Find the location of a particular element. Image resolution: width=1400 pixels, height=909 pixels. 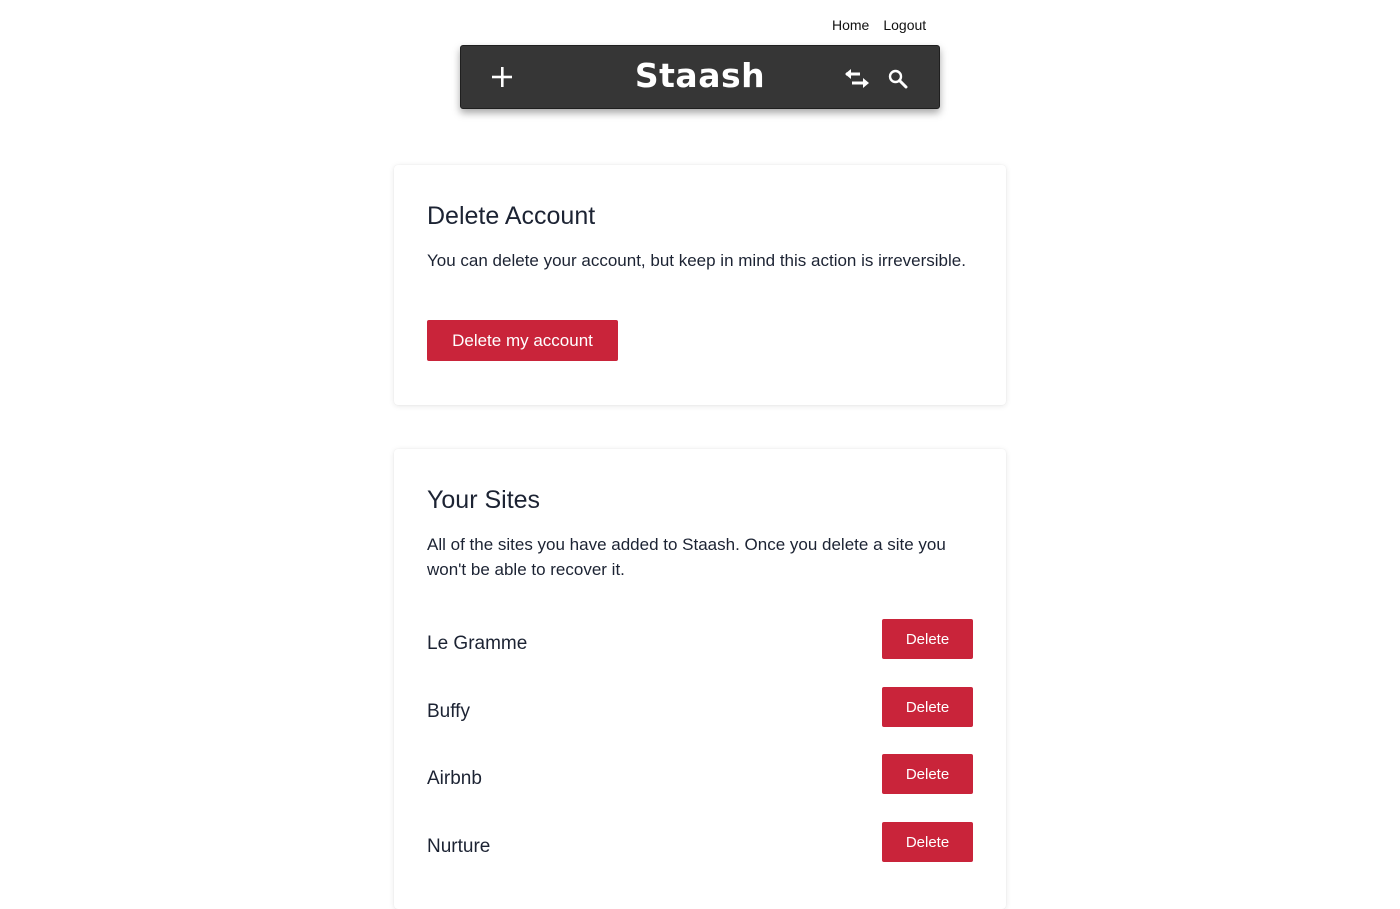

site-row: Airbnb Delete is located at coordinates (700, 775).